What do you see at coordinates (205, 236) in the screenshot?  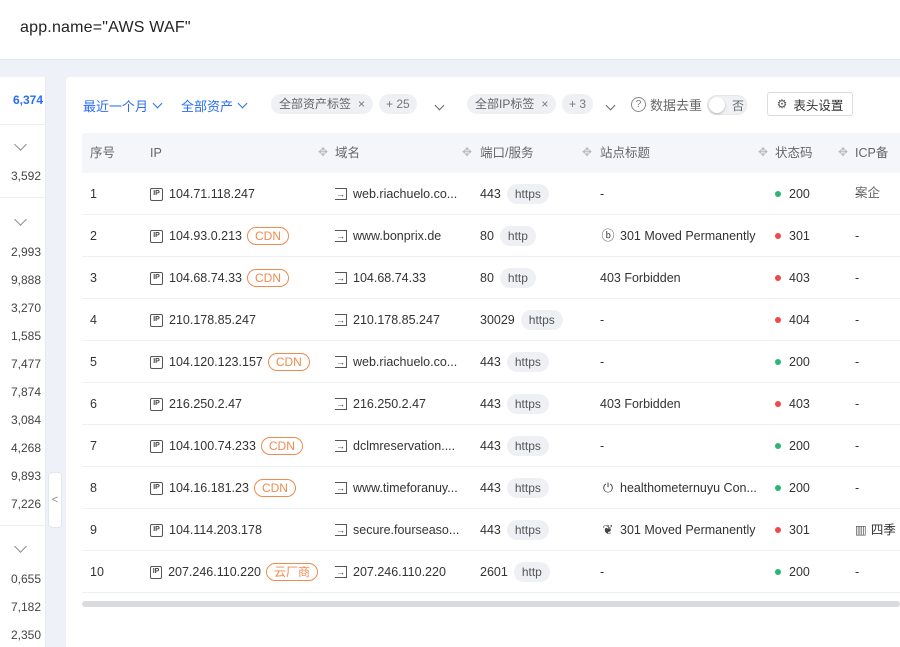 I see `ip-link: 104.93.0.213` at bounding box center [205, 236].